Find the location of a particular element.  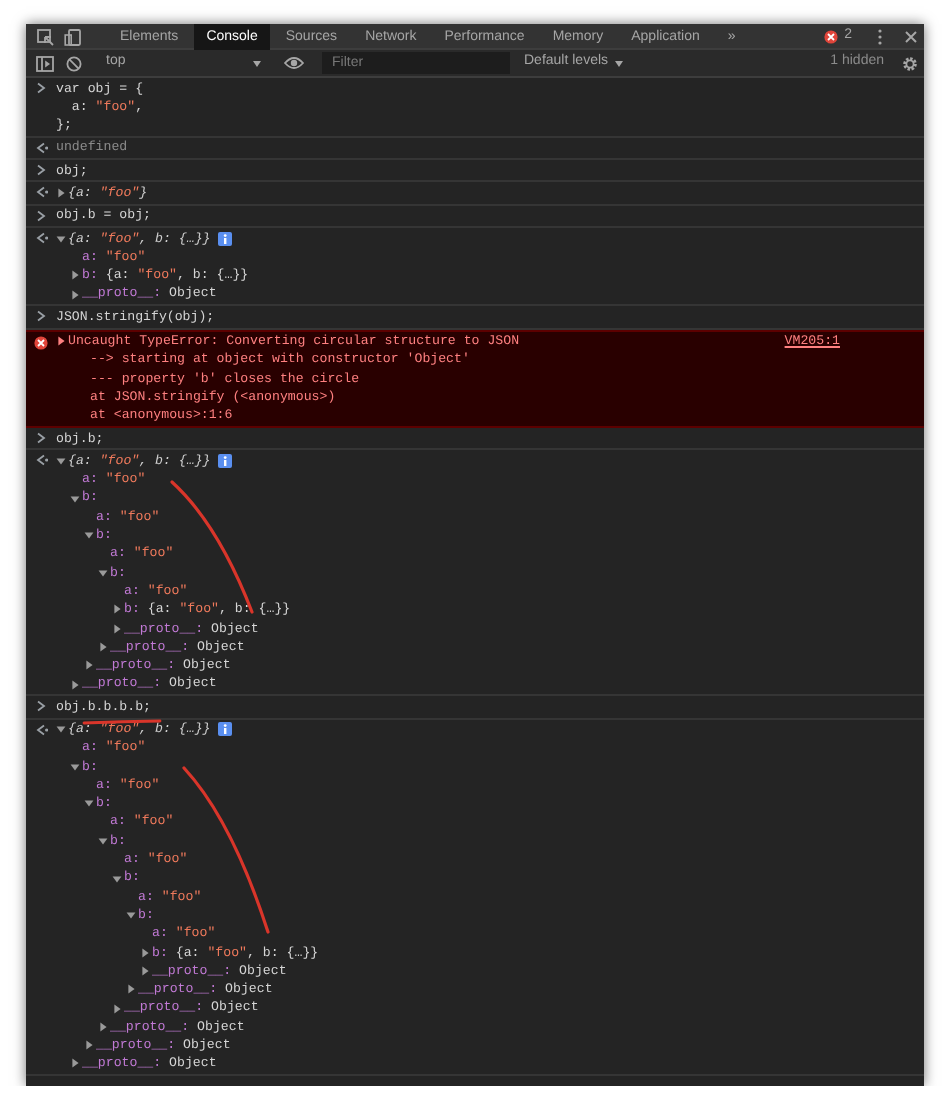

inspect-icon is located at coordinates (45, 36).